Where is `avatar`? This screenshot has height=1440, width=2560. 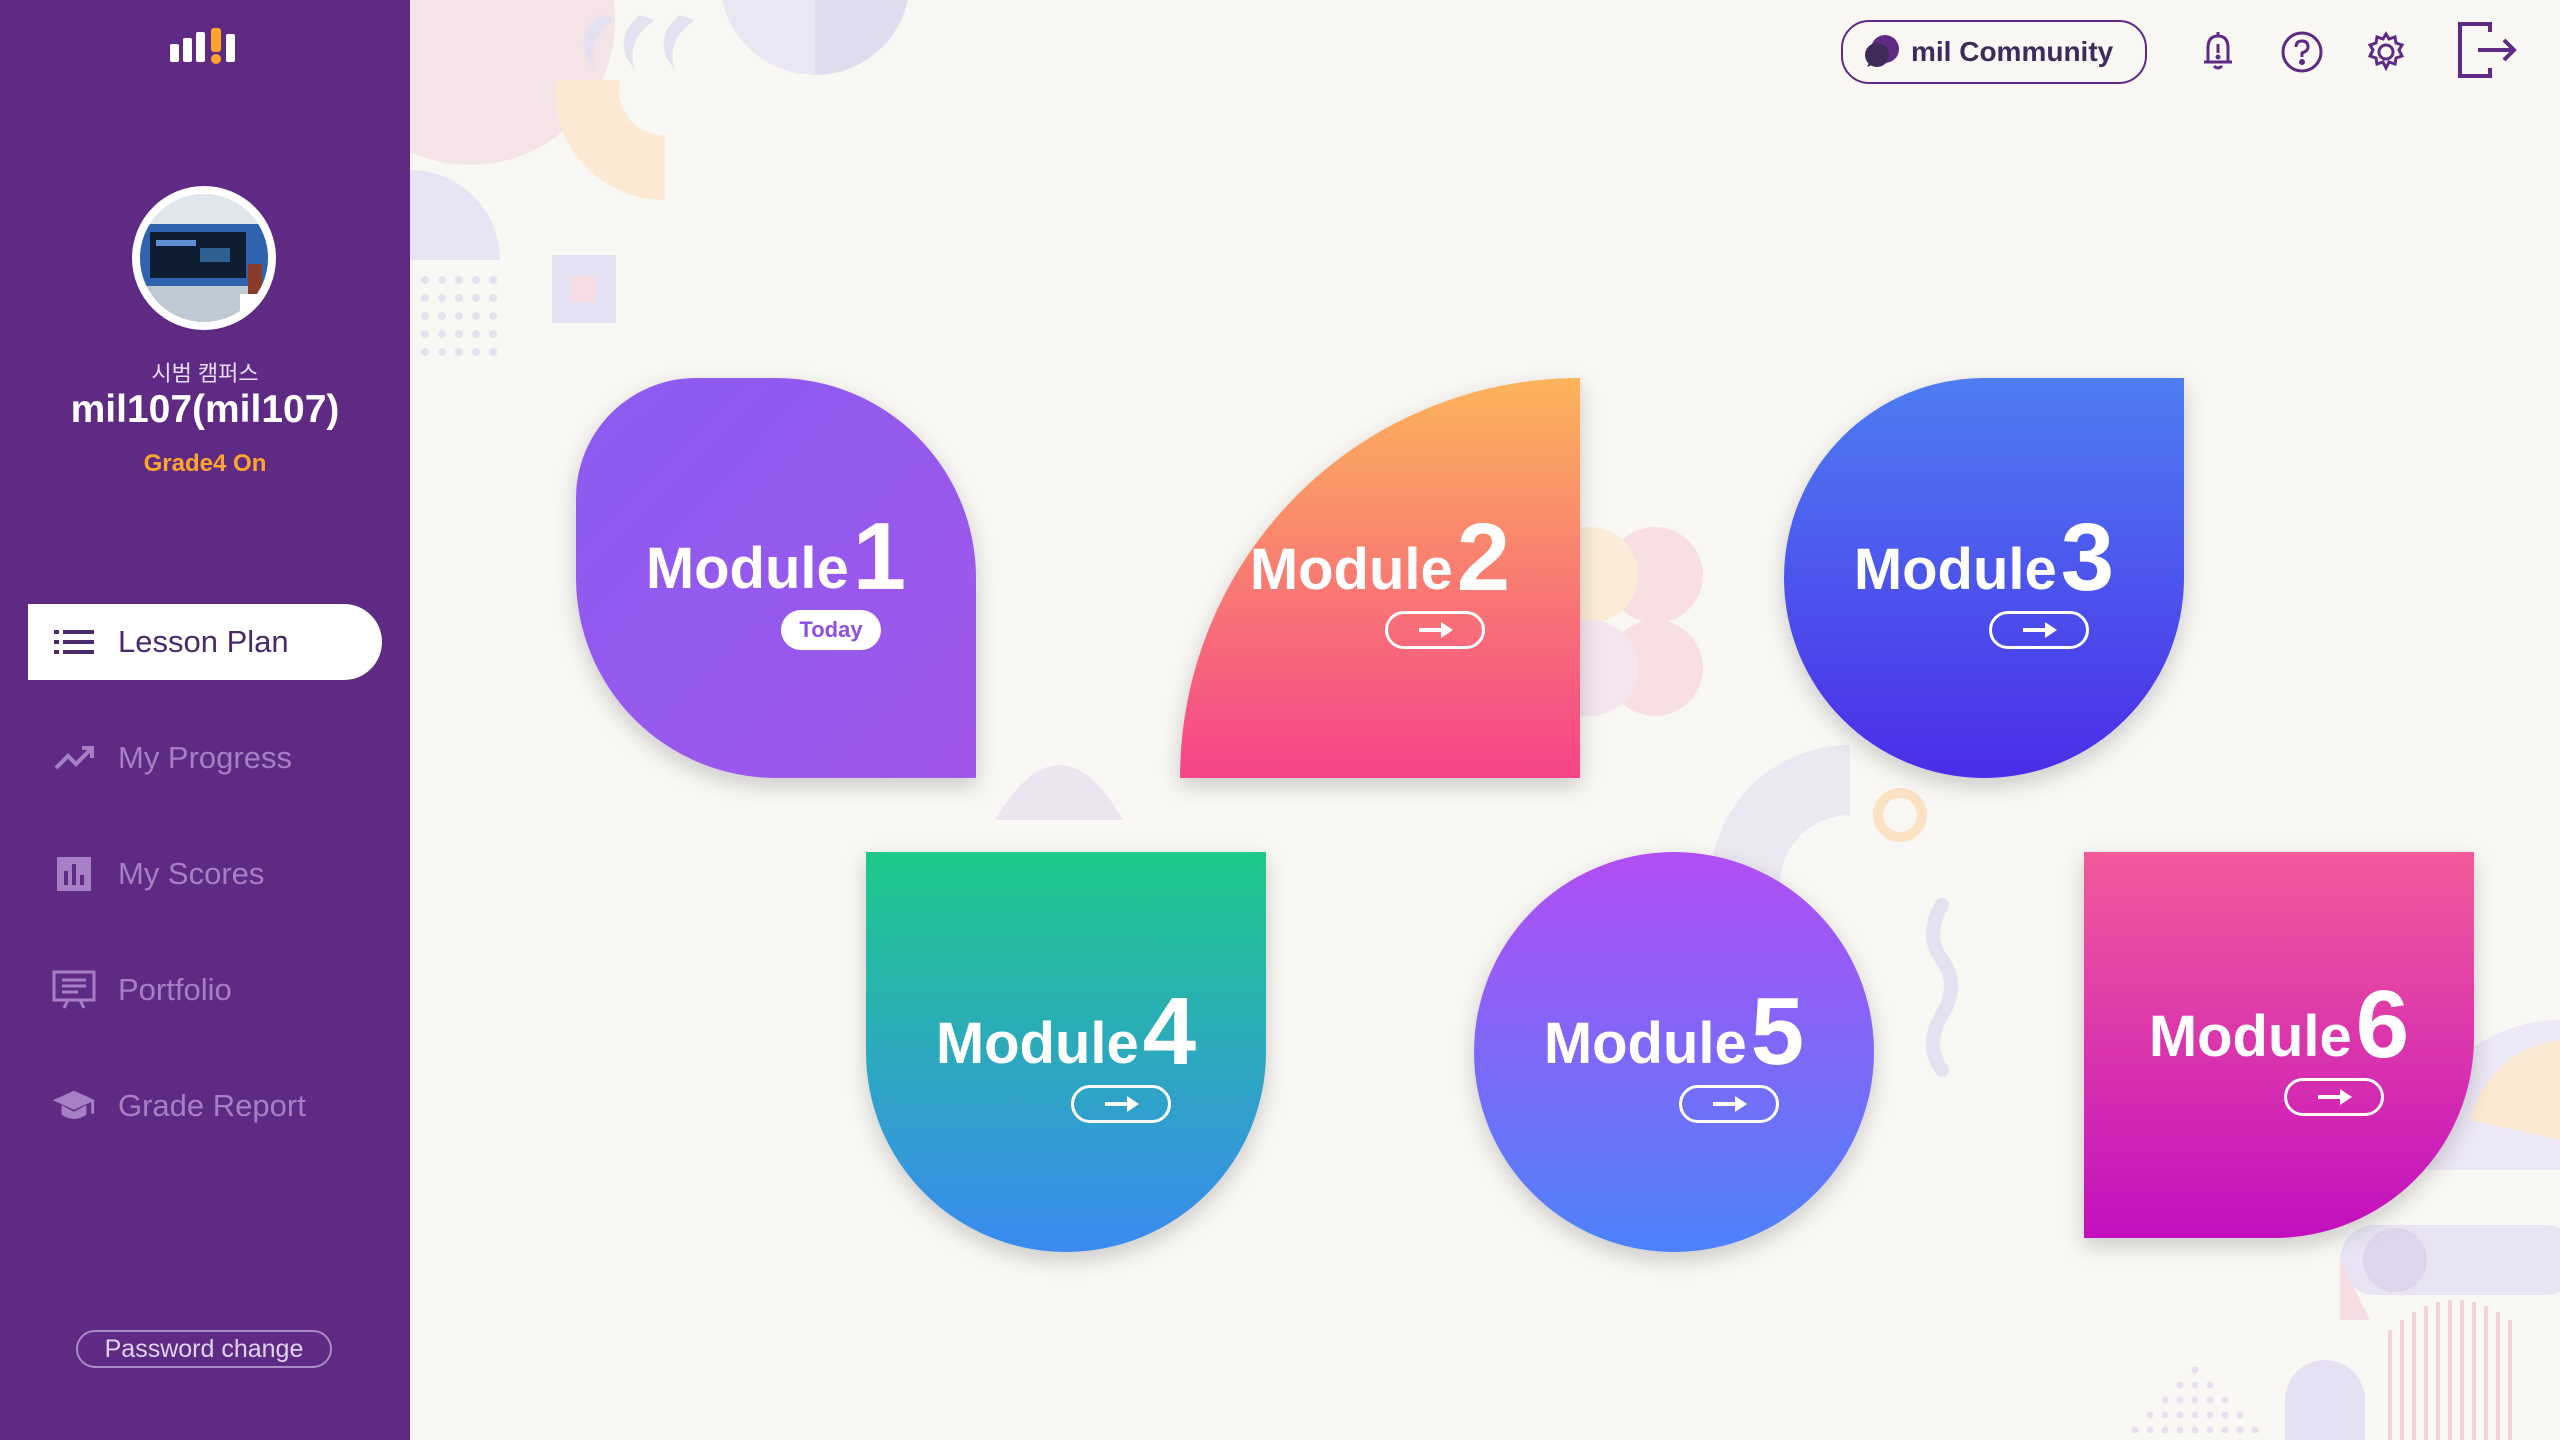
avatar is located at coordinates (204, 258).